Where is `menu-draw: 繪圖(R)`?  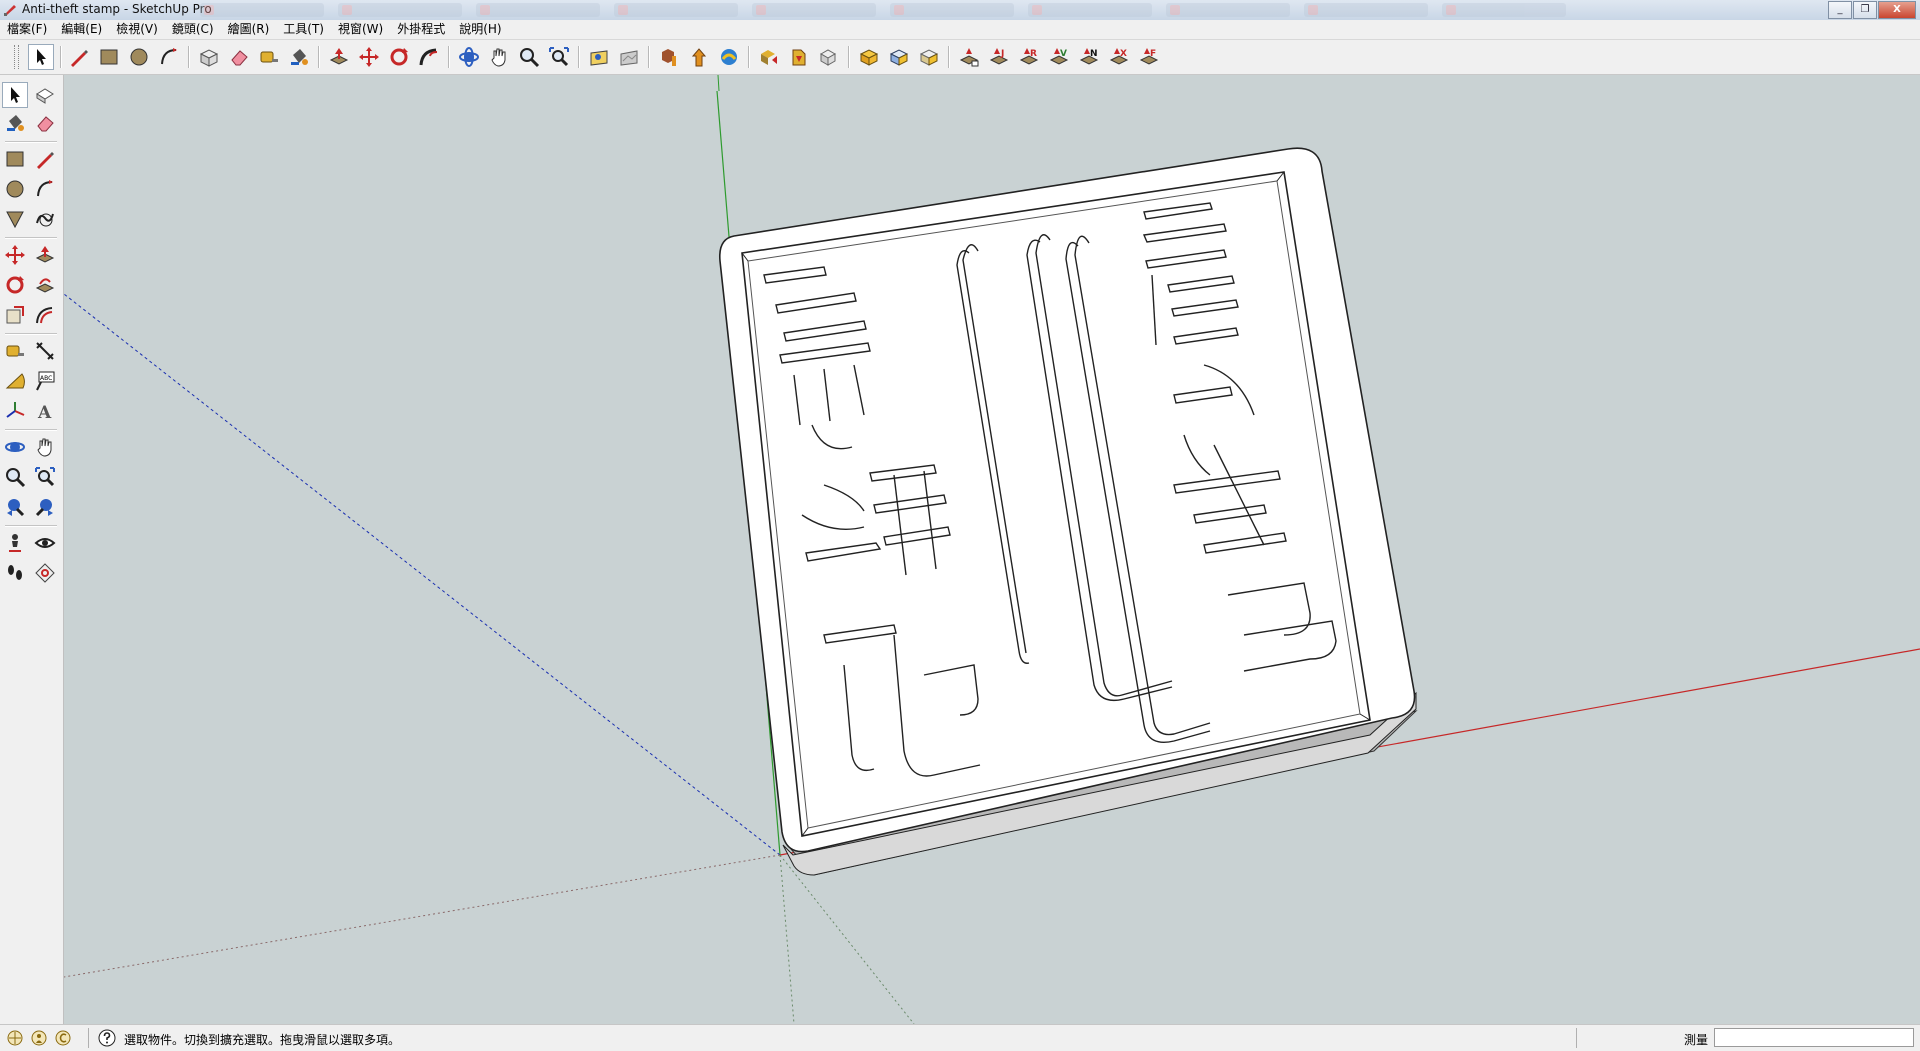
menu-draw: 繪圖(R) is located at coordinates (249, 29).